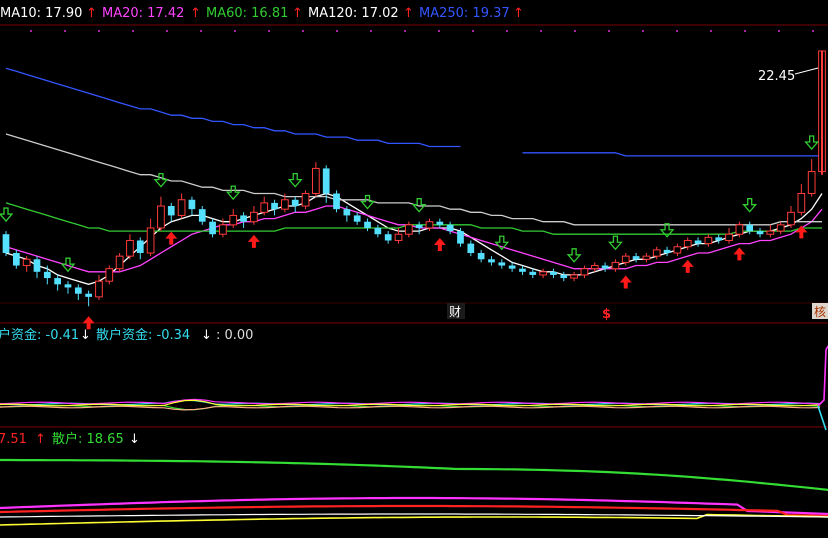  Describe the element at coordinates (414, 492) in the screenshot. I see `retail-panel` at that location.